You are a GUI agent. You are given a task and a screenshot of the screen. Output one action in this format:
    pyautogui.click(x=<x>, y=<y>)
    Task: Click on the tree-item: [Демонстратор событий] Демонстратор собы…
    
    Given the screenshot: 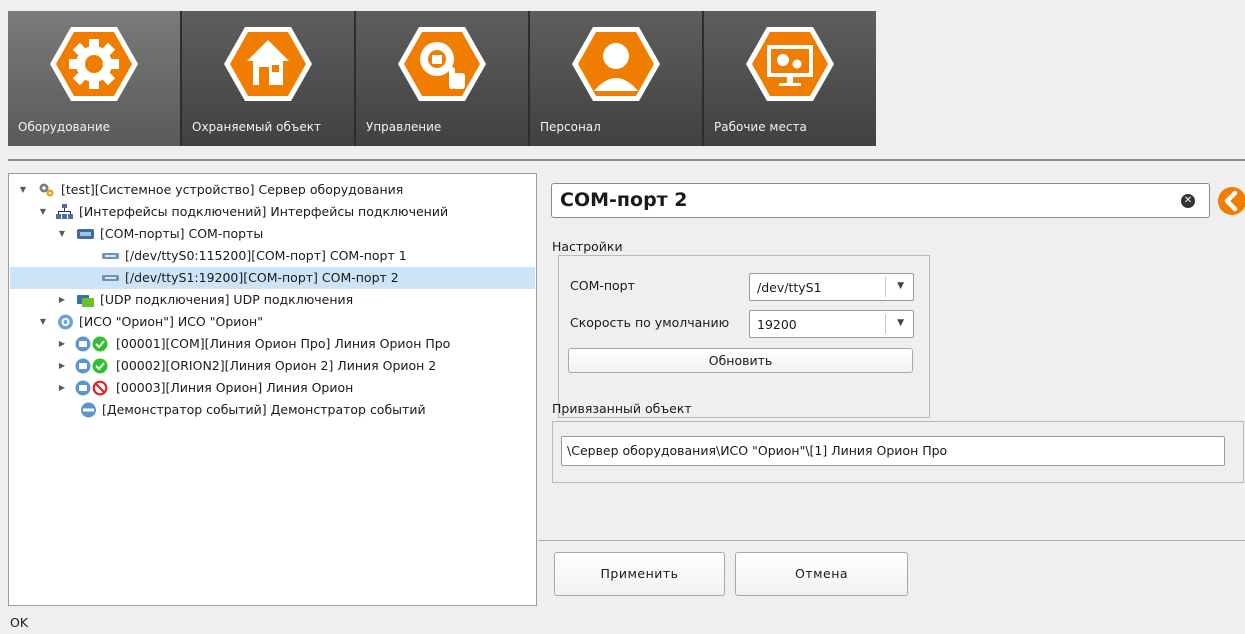 What is the action you would take?
    pyautogui.click(x=272, y=410)
    